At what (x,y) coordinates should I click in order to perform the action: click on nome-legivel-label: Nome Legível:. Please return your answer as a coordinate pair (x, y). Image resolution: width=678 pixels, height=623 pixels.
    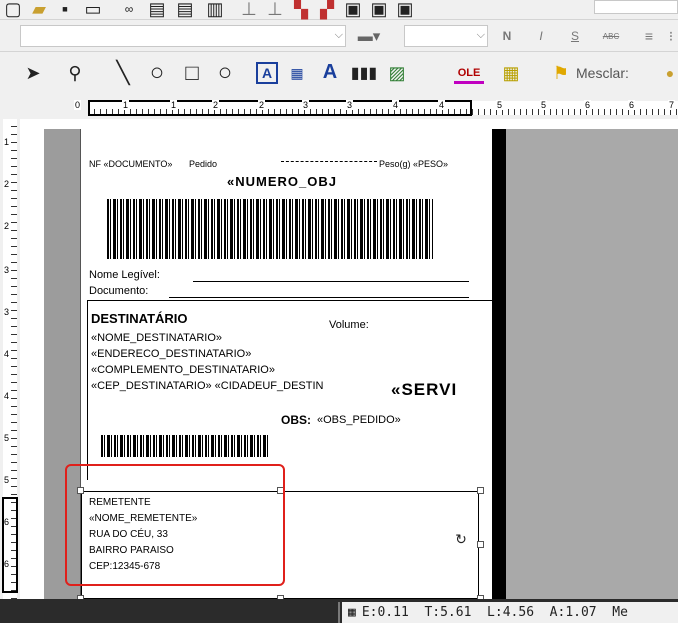
    Looking at the image, I should click on (124, 275).